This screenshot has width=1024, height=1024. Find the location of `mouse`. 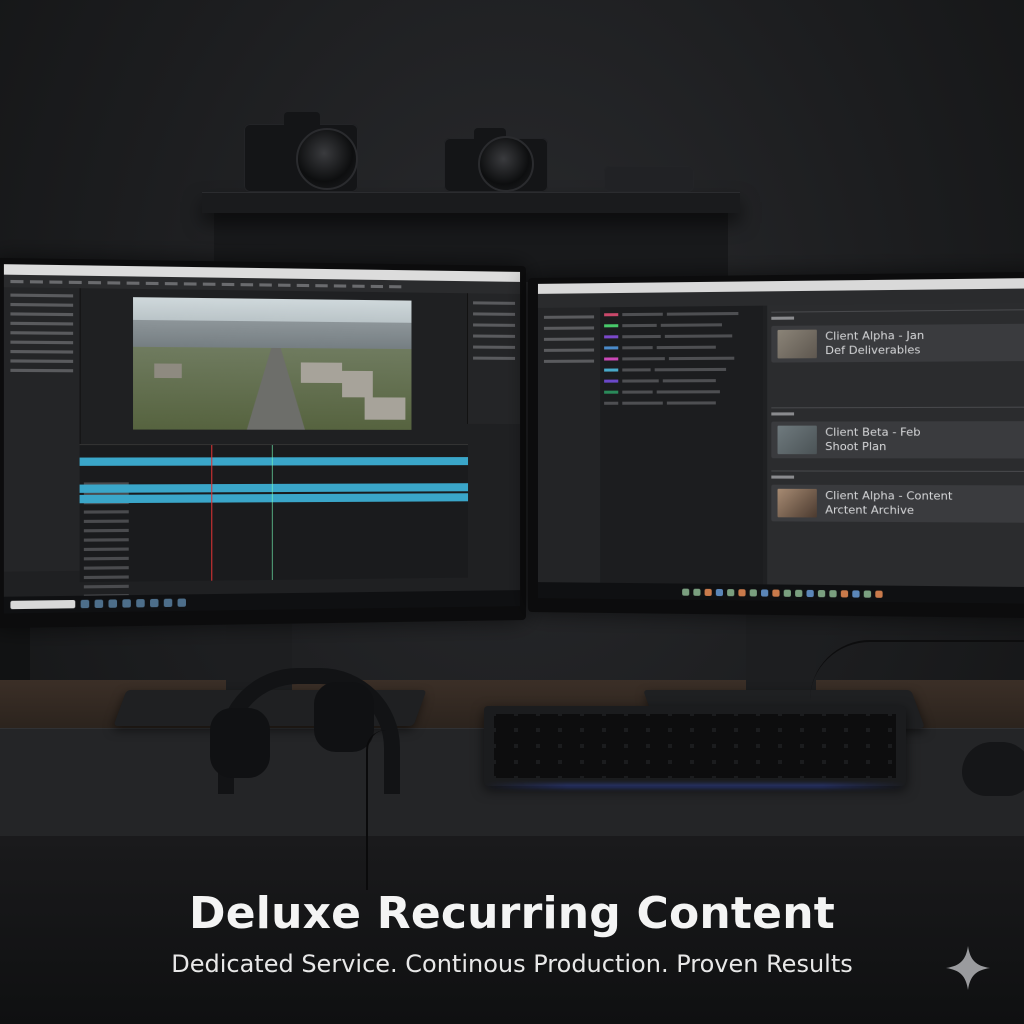

mouse is located at coordinates (993, 769).